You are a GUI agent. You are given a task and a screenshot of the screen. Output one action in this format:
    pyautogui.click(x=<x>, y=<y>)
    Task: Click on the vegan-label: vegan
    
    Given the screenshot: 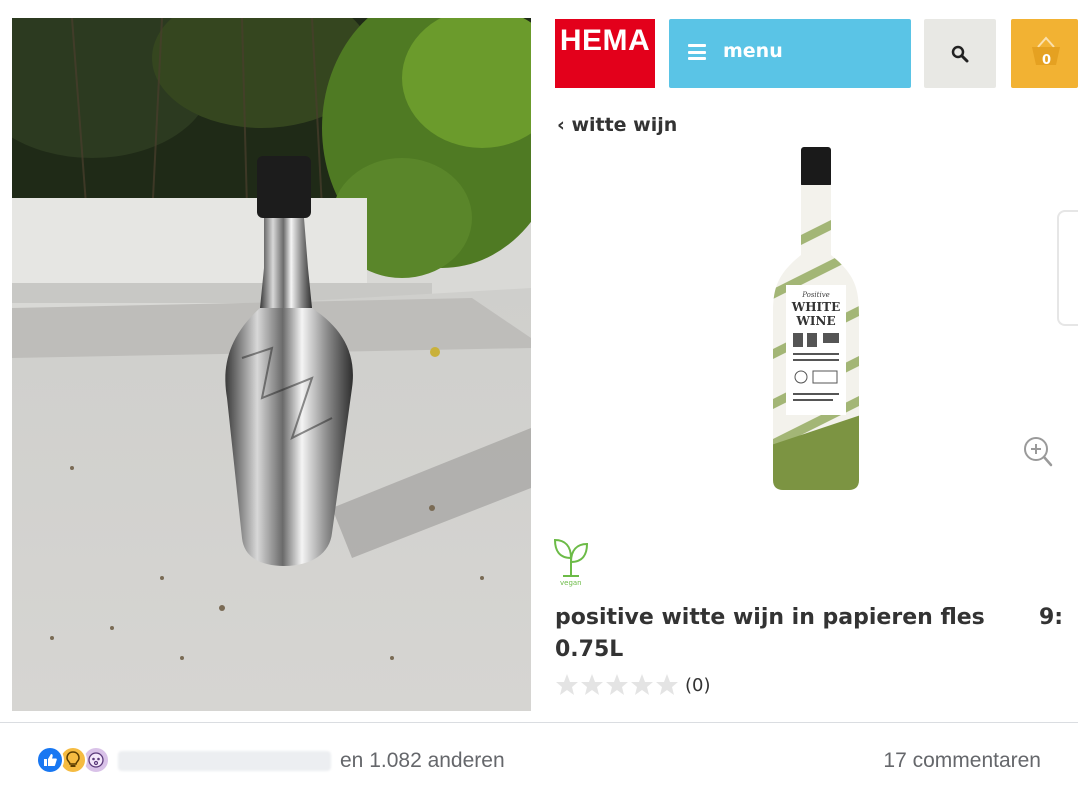 What is the action you would take?
    pyautogui.click(x=571, y=583)
    